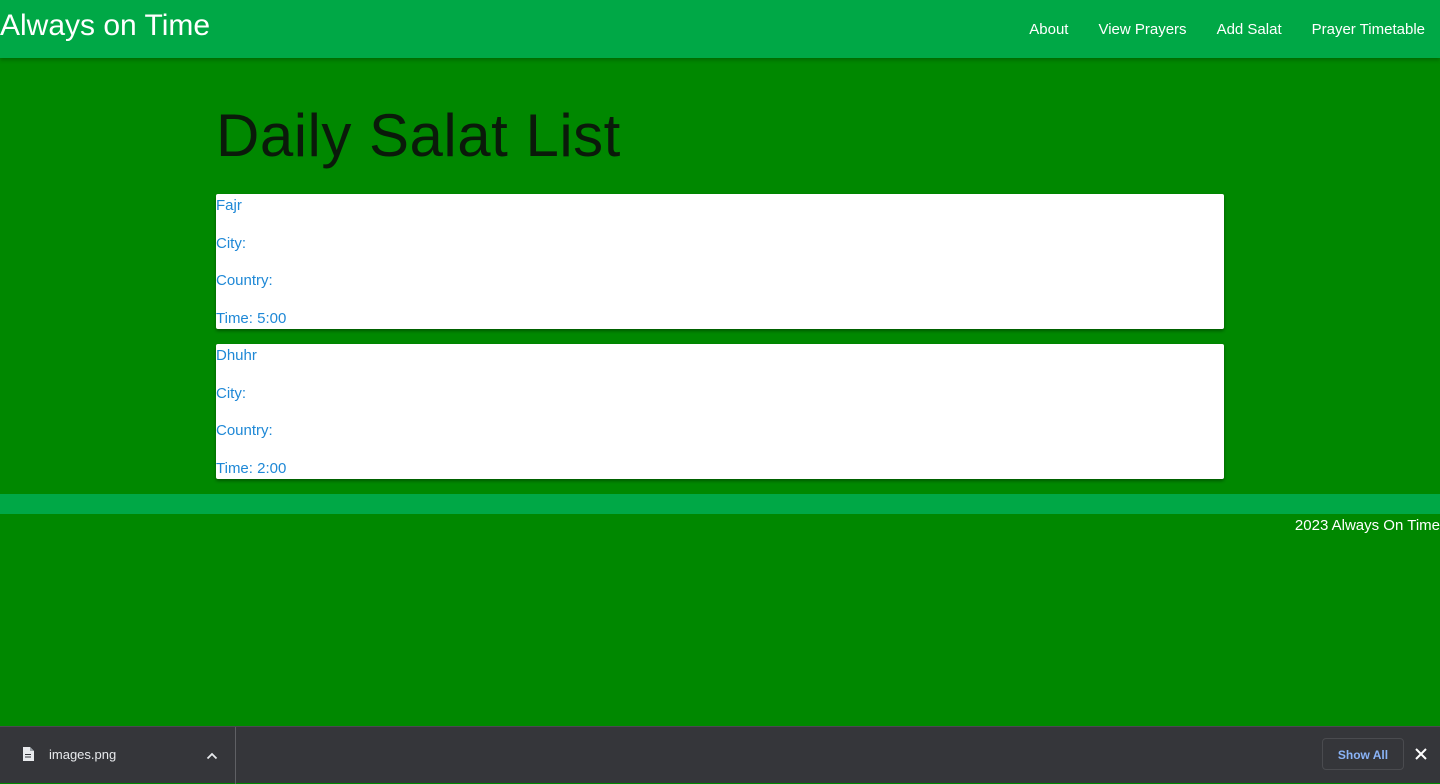 Image resolution: width=1440 pixels, height=784 pixels. Describe the element at coordinates (1368, 29) in the screenshot. I see `nav-link-prayer-timetable: Prayer Timetable` at that location.